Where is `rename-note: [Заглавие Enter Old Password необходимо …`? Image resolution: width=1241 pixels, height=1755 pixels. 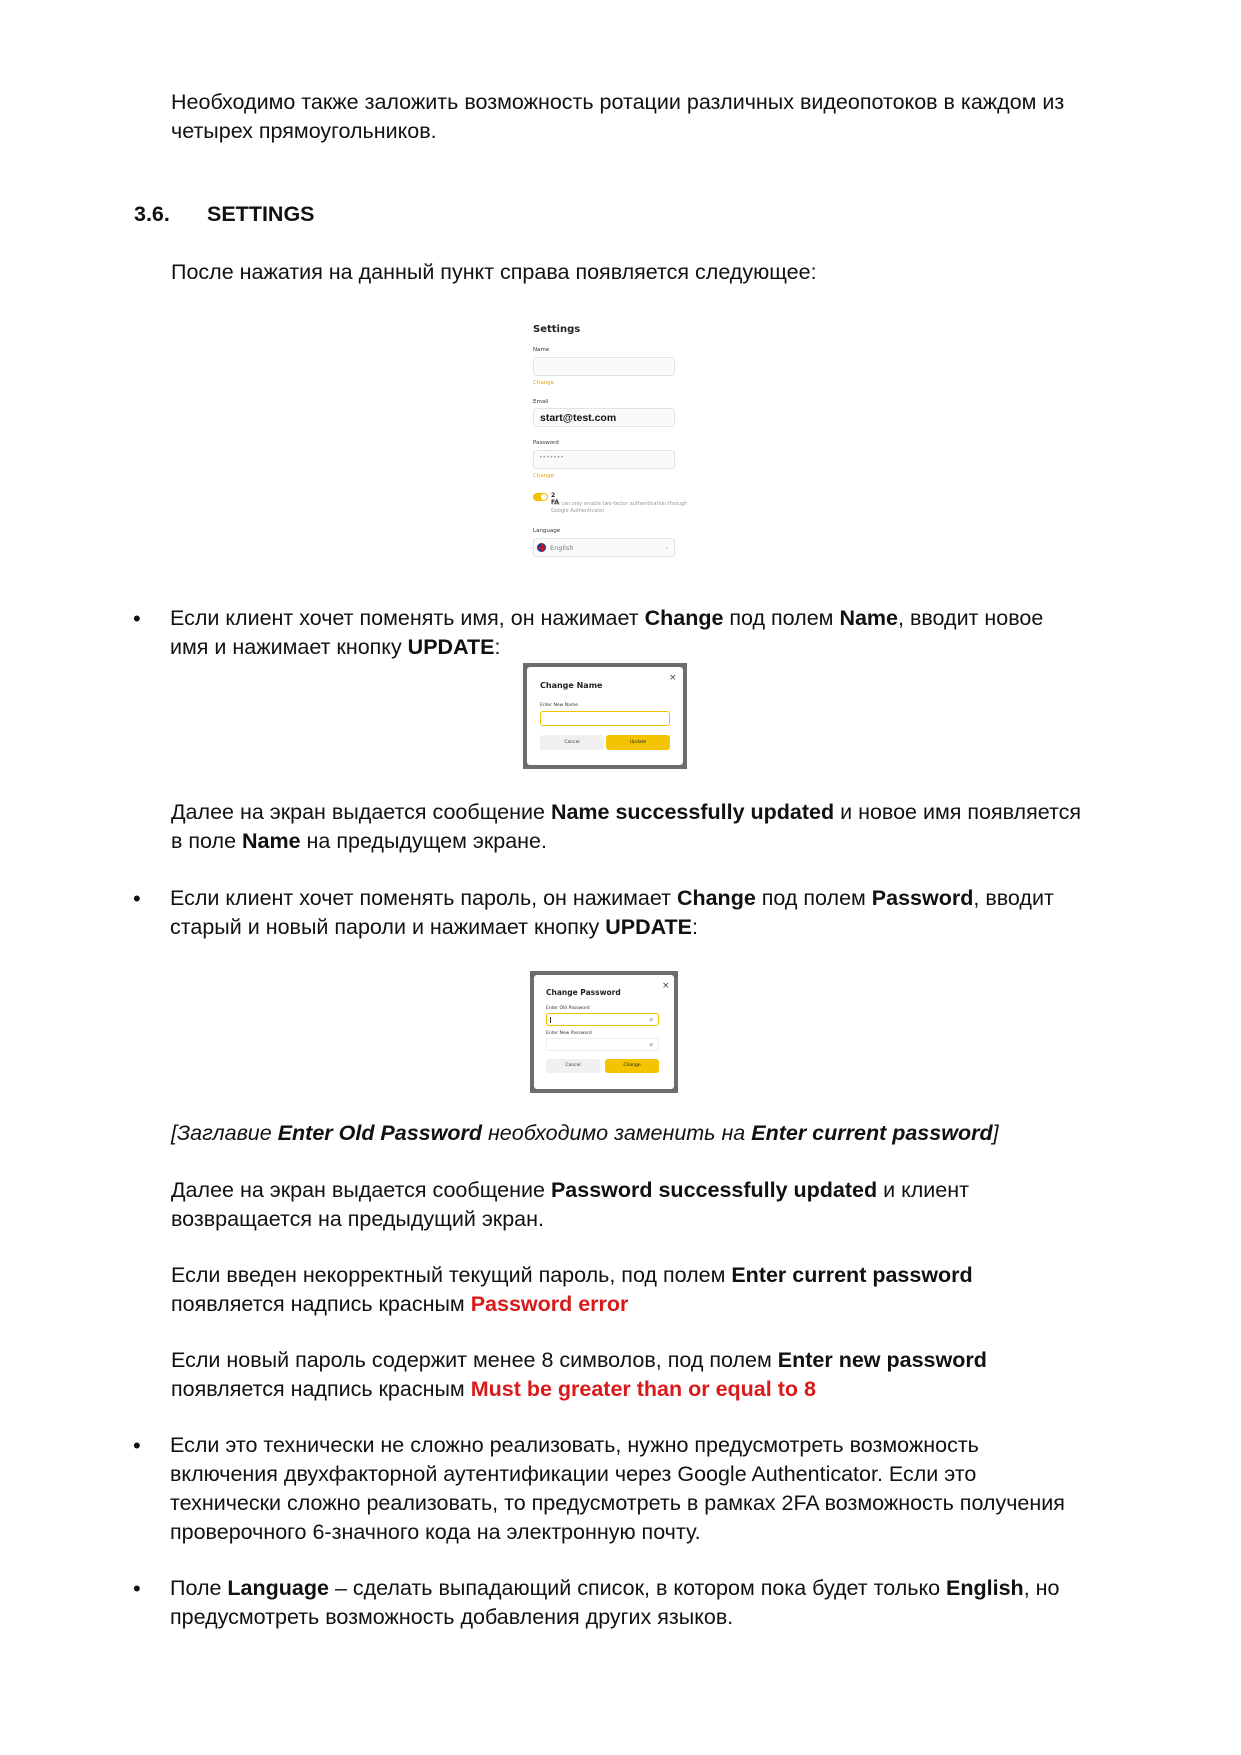 rename-note: [Заглавие Enter Old Password необходимо … is located at coordinates (585, 1133).